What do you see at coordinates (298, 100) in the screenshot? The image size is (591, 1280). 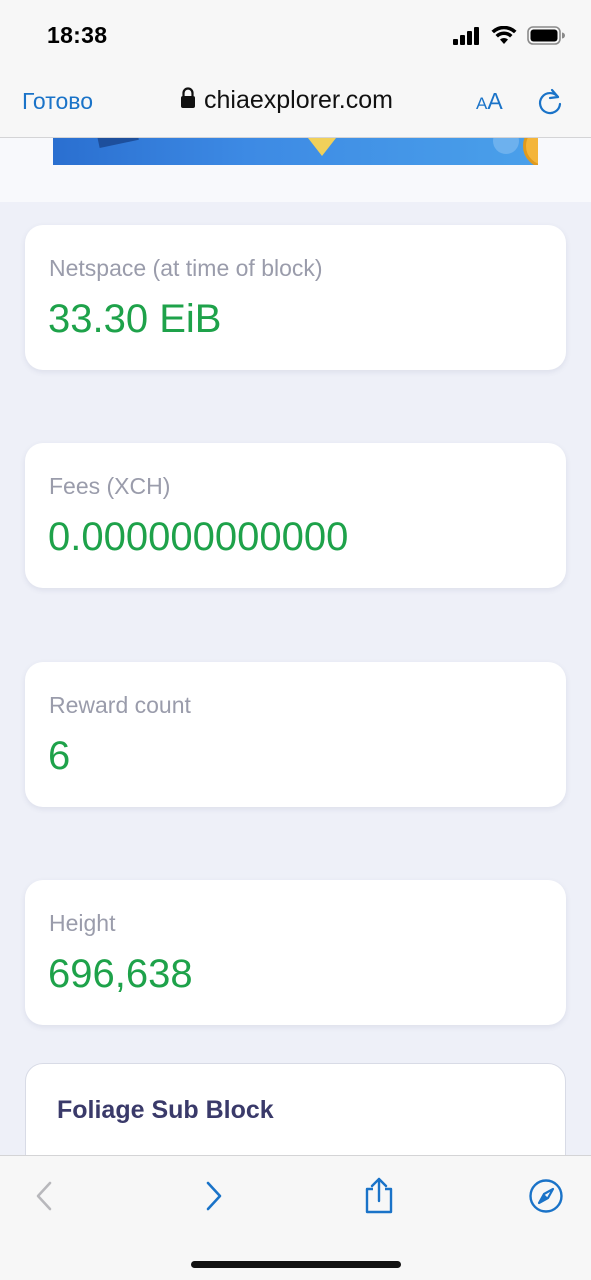 I see `url-text: chiaexplorer.com` at bounding box center [298, 100].